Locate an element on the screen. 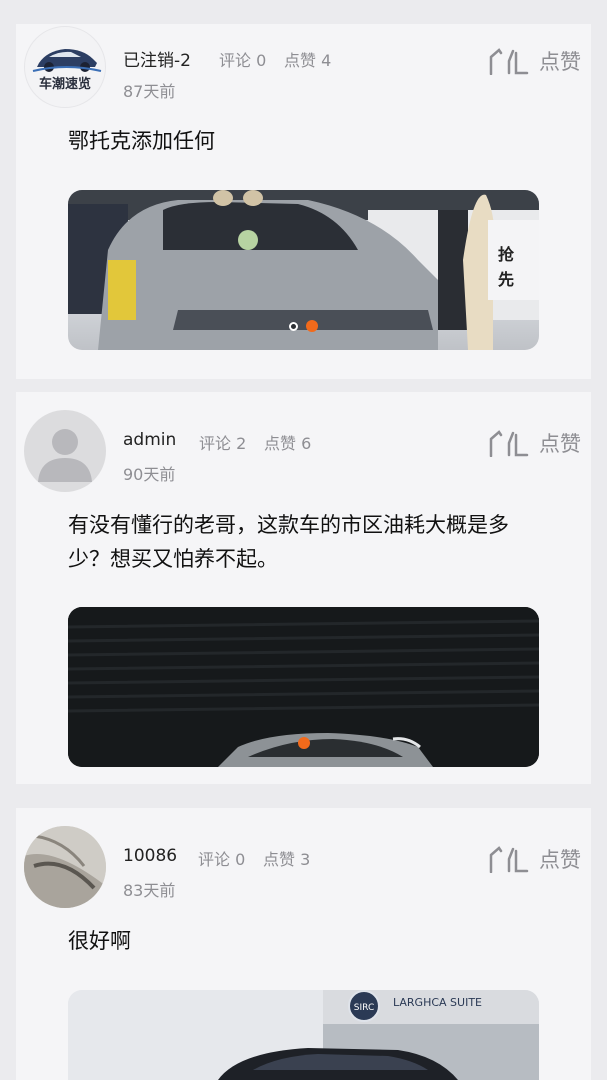 The width and height of the screenshot is (607, 1080). post-image: SIRC LARGHCA SUITE is located at coordinates (303, 1035).